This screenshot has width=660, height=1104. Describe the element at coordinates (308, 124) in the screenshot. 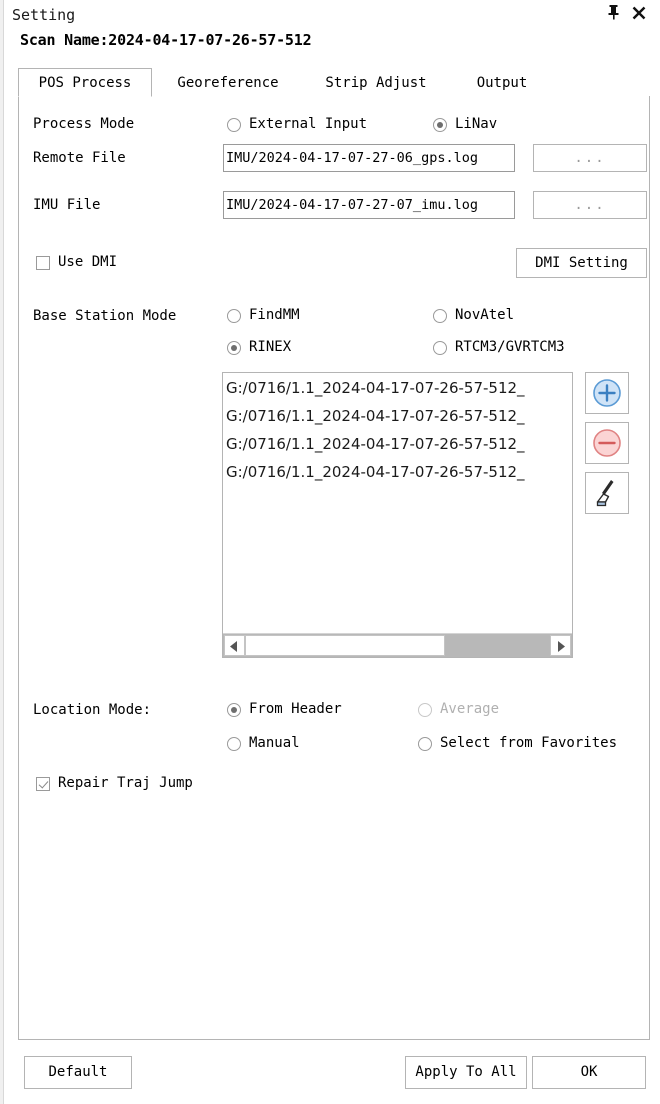

I see `radio-label: External Input` at that location.